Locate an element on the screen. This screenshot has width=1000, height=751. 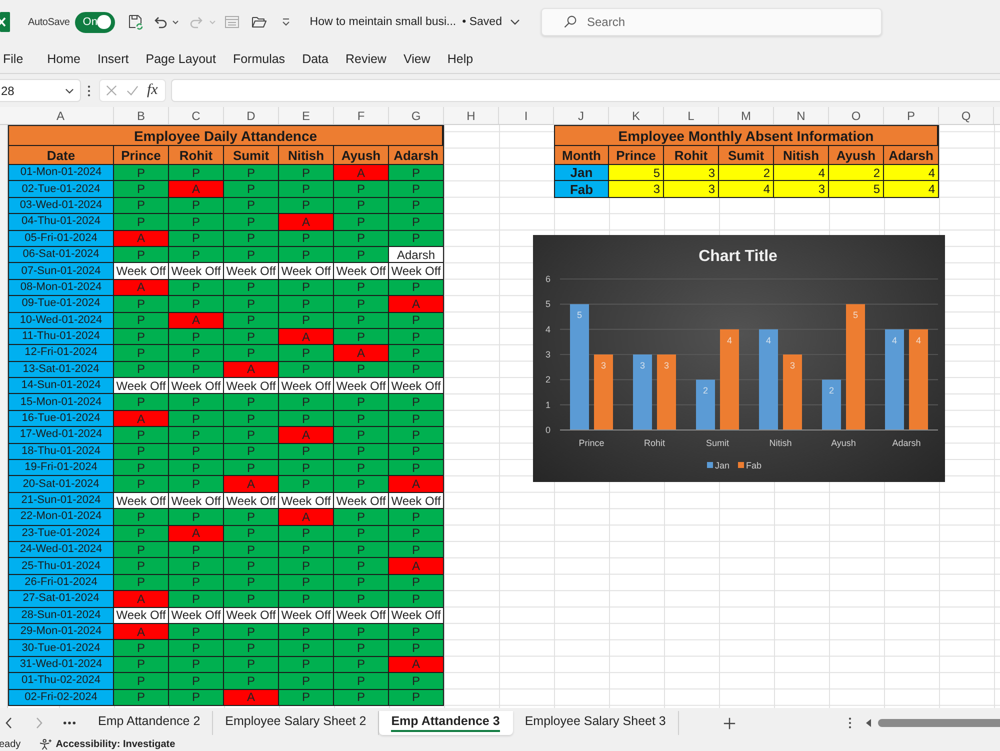
column-header: L is located at coordinates (691, 115).